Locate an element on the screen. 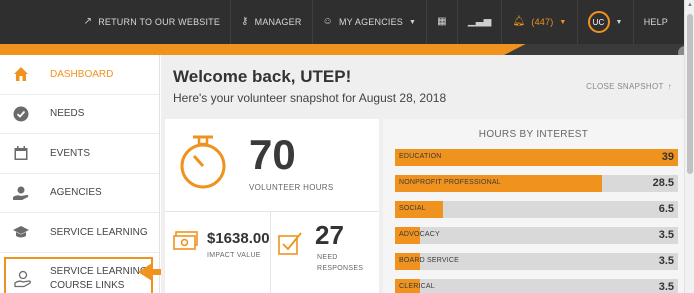 This screenshot has height=293, width=694. interest-bar-label: SOCIAL is located at coordinates (412, 208).